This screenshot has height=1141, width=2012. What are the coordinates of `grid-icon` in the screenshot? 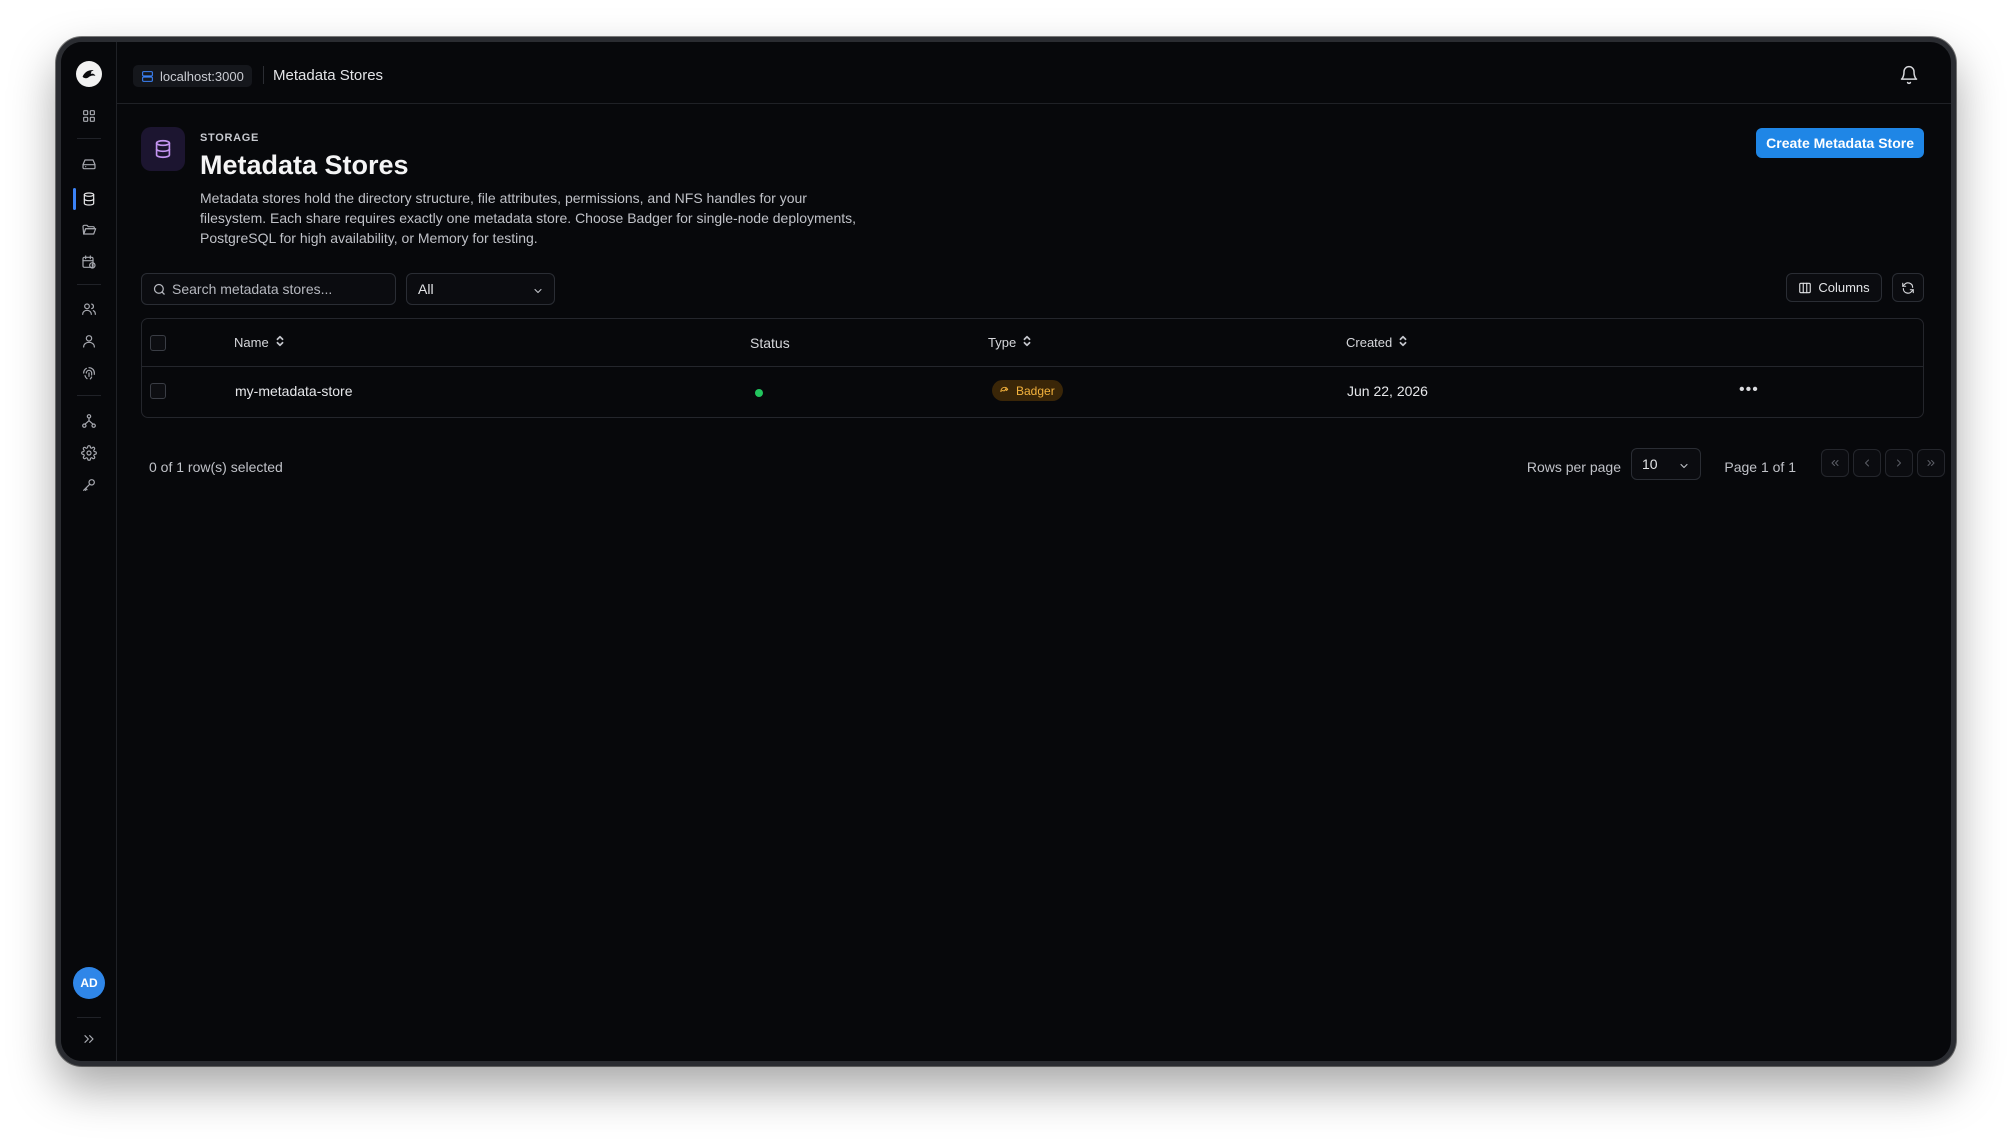 It's located at (89, 116).